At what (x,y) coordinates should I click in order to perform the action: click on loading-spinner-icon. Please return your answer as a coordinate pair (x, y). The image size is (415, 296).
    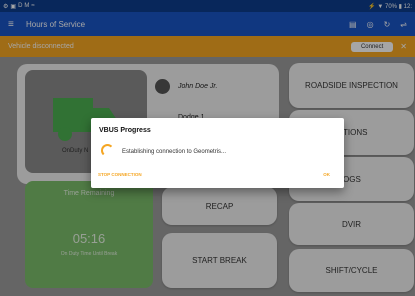
    Looking at the image, I should click on (107, 150).